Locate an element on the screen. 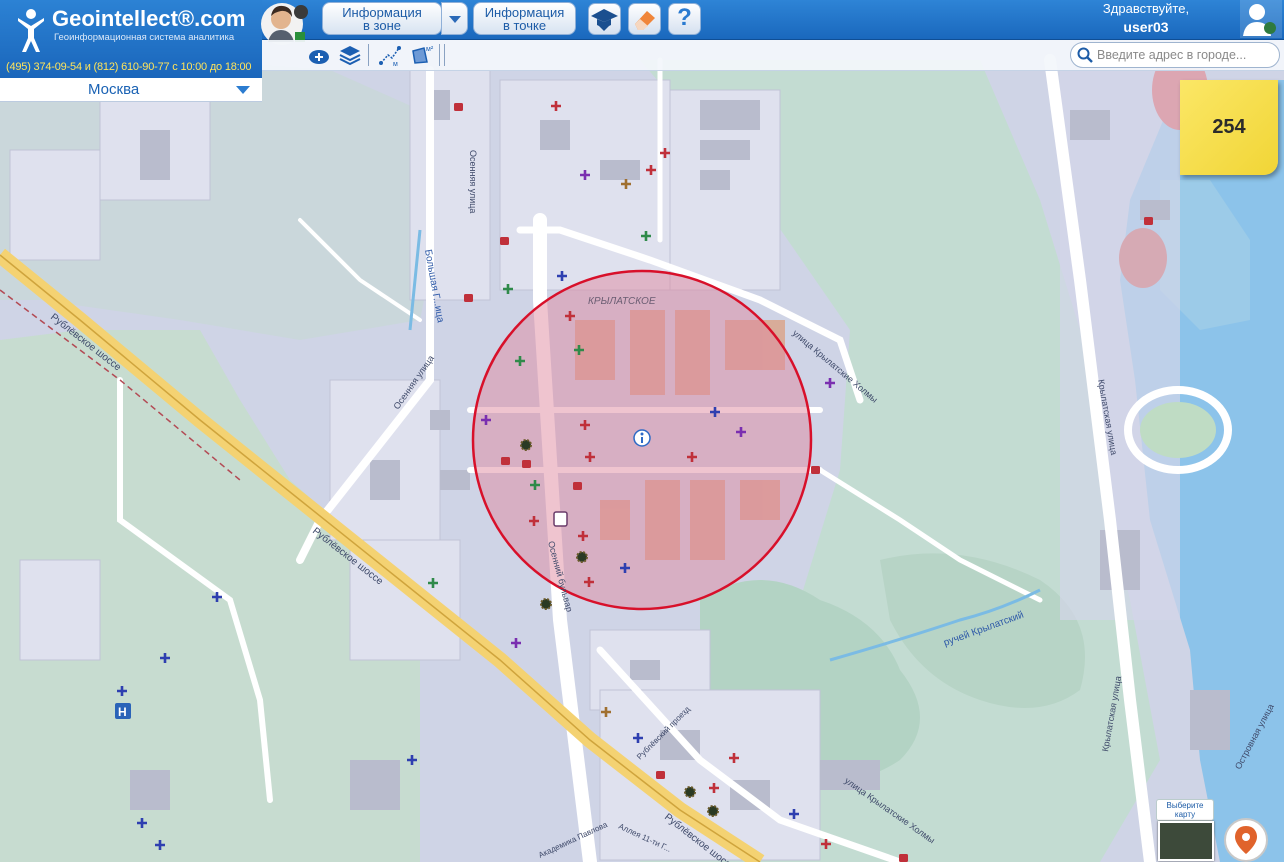 This screenshot has height=862, width=1284. map-pin-icon is located at coordinates (1246, 840).